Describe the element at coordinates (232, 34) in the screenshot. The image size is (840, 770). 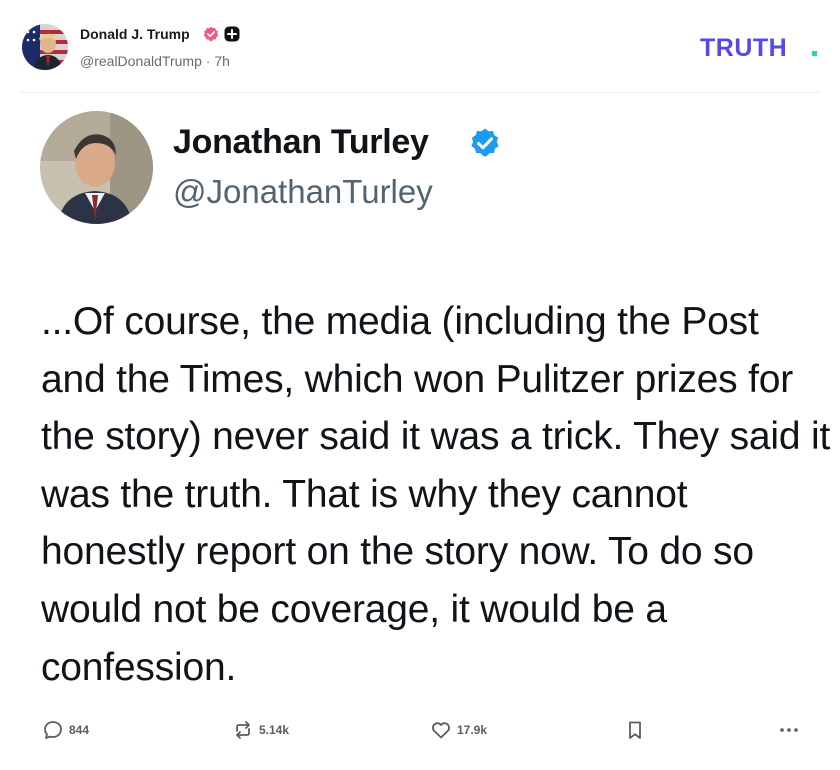
I see `plus-badge-icon` at that location.